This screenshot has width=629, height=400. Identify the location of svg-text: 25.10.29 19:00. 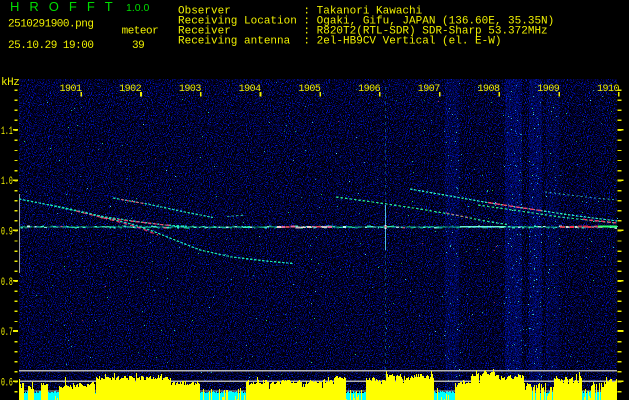
(50, 46).